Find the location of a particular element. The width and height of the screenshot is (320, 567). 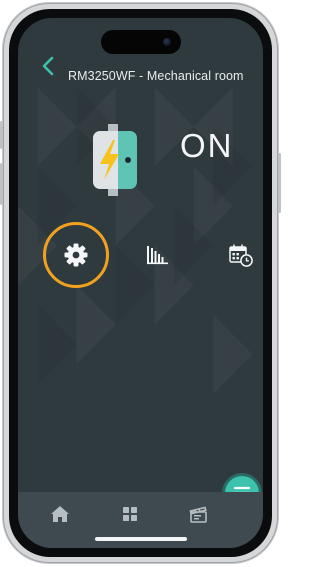

chevron-left-icon is located at coordinates (48, 66).